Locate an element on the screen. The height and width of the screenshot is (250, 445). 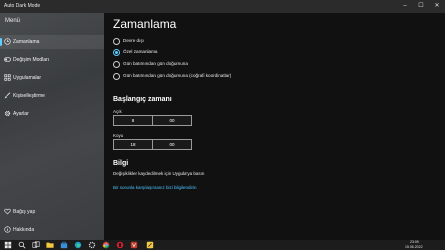
sidebar-item-label: Ayarlar is located at coordinates (21, 114).